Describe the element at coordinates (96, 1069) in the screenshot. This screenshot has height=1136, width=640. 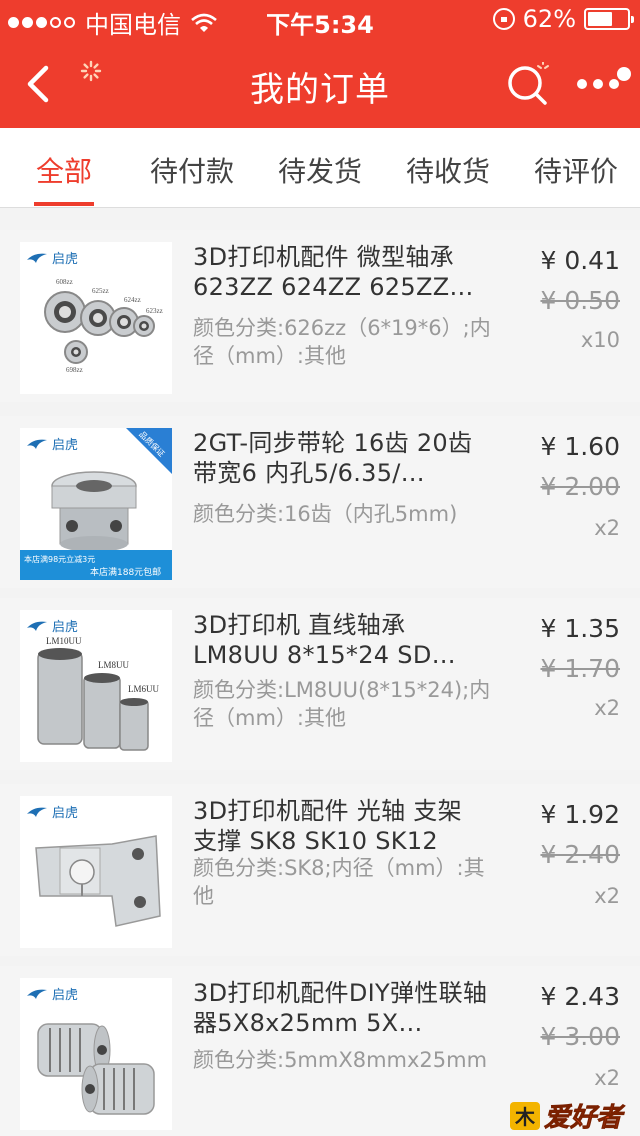
I see `coupling-image` at that location.